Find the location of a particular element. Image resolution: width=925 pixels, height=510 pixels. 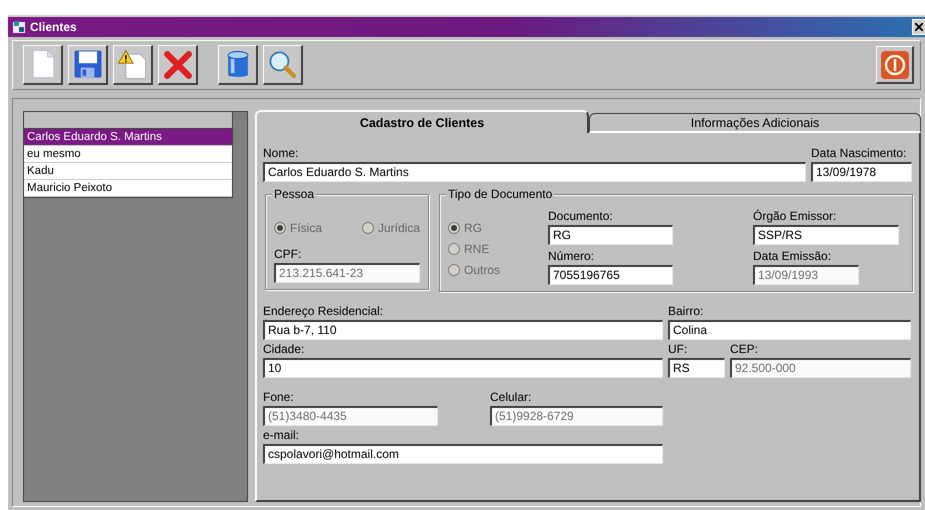

input-field: Colina is located at coordinates (789, 330).